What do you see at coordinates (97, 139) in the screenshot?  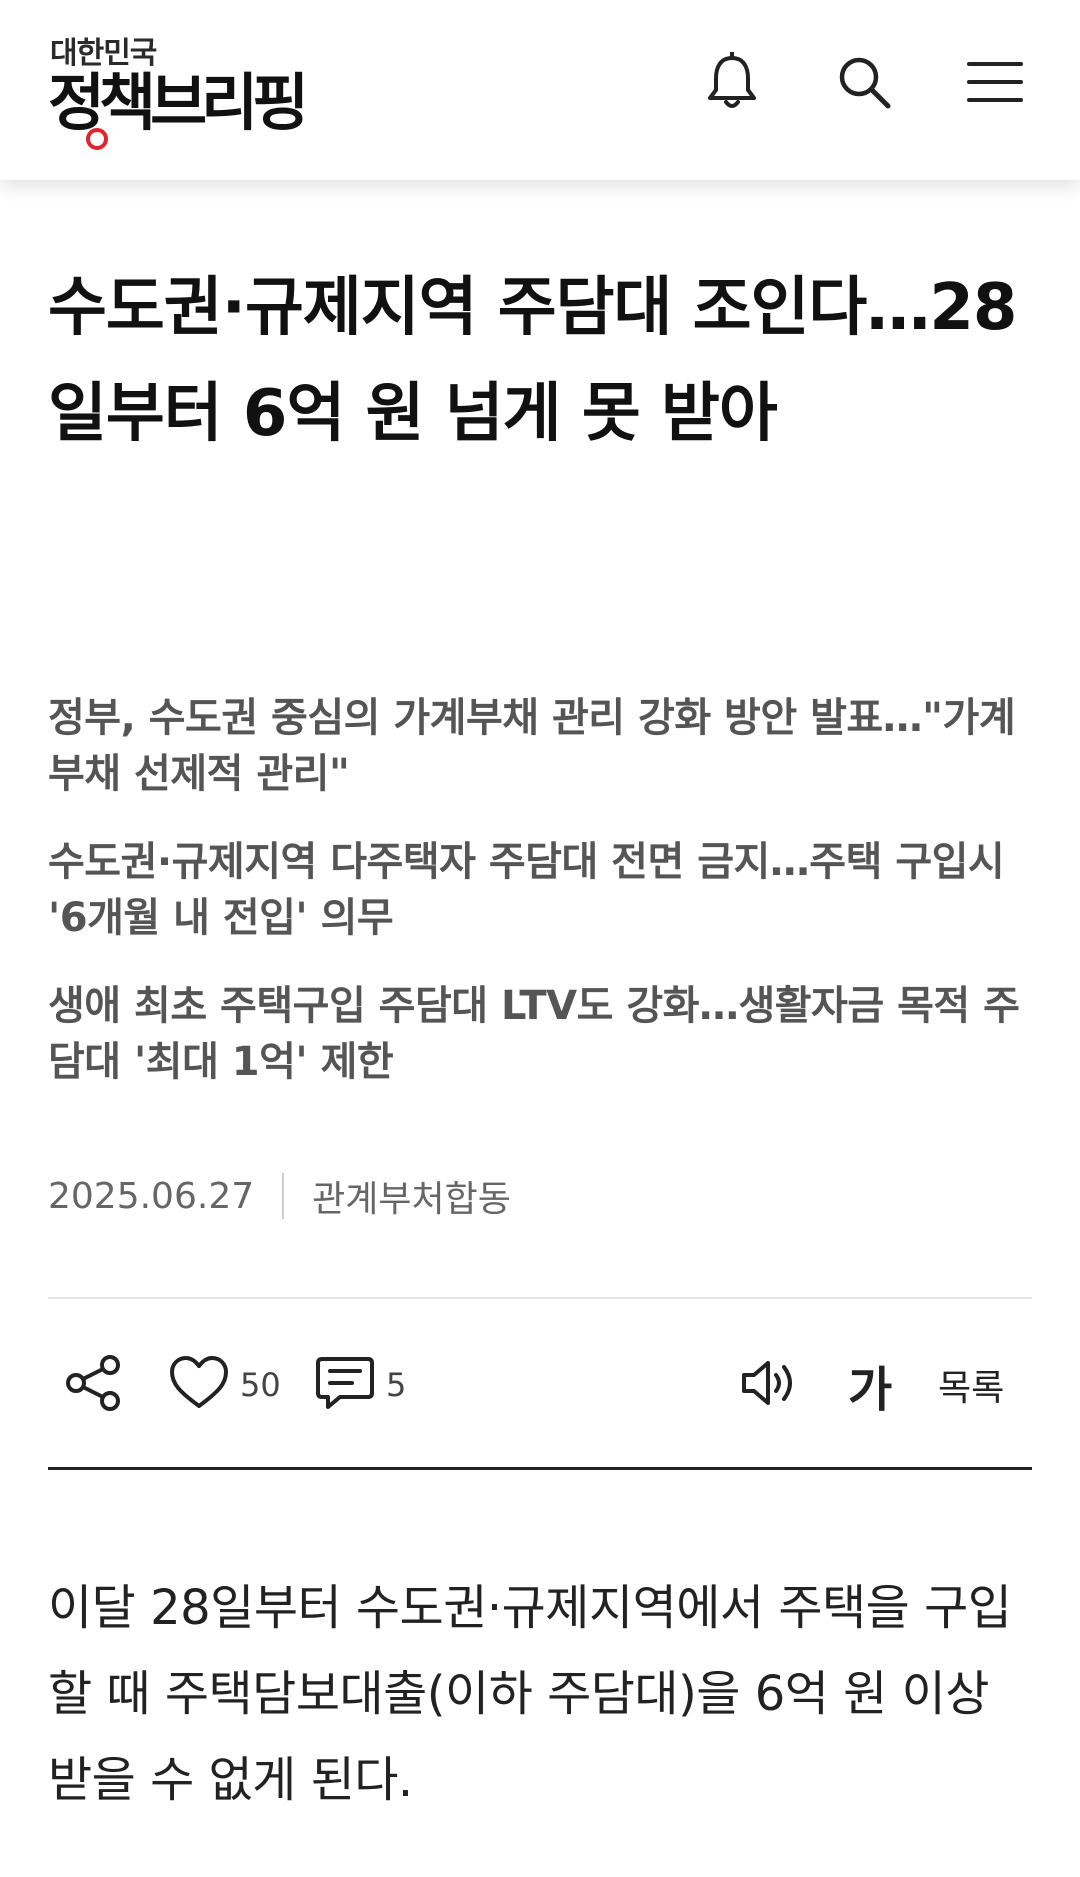 I see `logo-red-dot` at bounding box center [97, 139].